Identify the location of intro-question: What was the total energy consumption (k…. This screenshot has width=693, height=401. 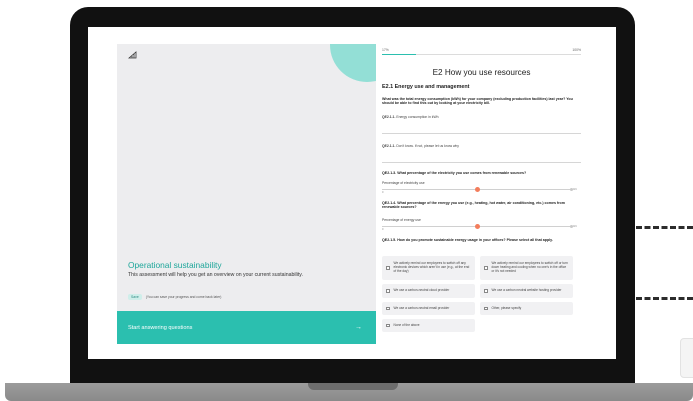
(477, 101).